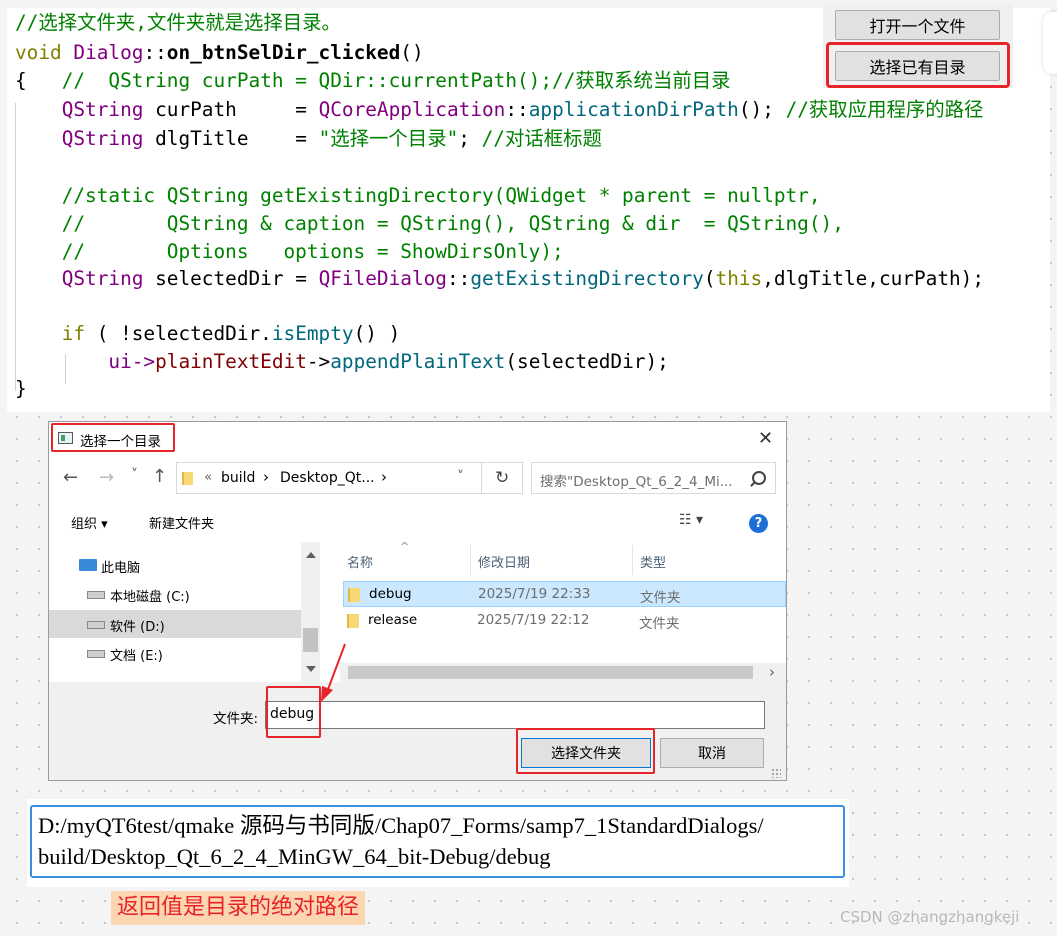 This screenshot has width=1057, height=936. I want to click on table-row-debug: debug 2025/7/19 22:33 文件夹, so click(564, 594).